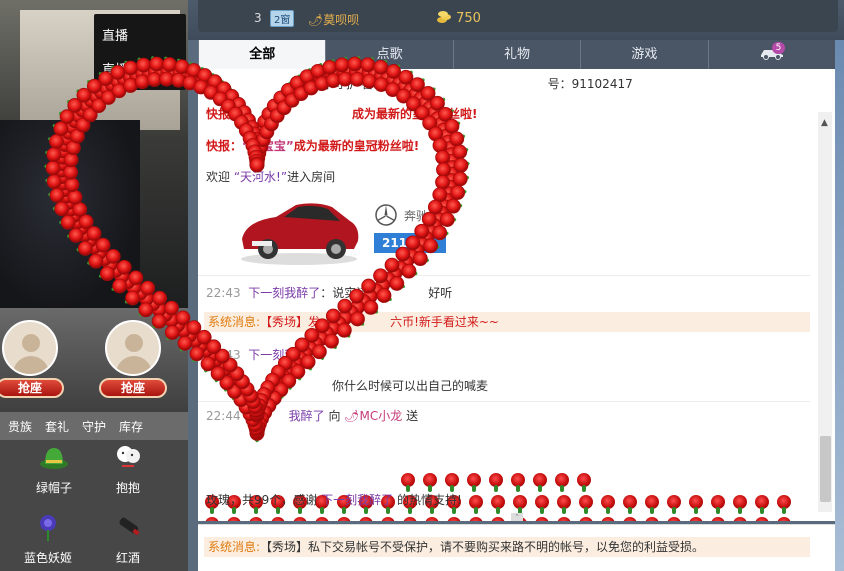 This screenshot has height=571, width=844. Describe the element at coordinates (94, 154) in the screenshot. I see `video-stream: 直播 直播` at that location.